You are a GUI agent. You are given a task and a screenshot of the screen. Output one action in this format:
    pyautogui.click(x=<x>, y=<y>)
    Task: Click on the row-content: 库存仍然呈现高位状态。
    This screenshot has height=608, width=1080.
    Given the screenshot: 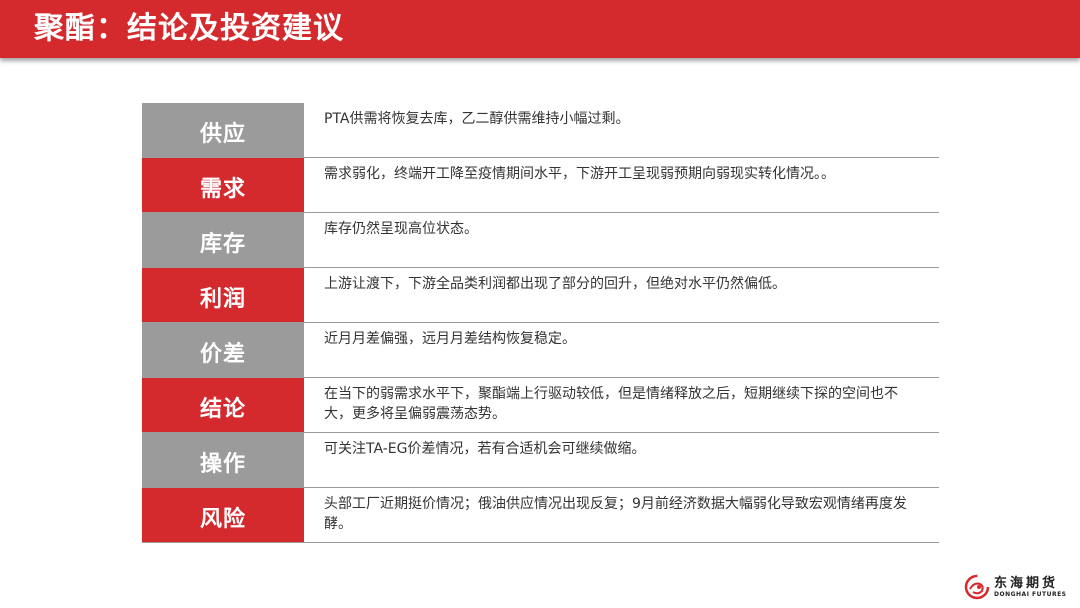 What is the action you would take?
    pyautogui.click(x=401, y=229)
    